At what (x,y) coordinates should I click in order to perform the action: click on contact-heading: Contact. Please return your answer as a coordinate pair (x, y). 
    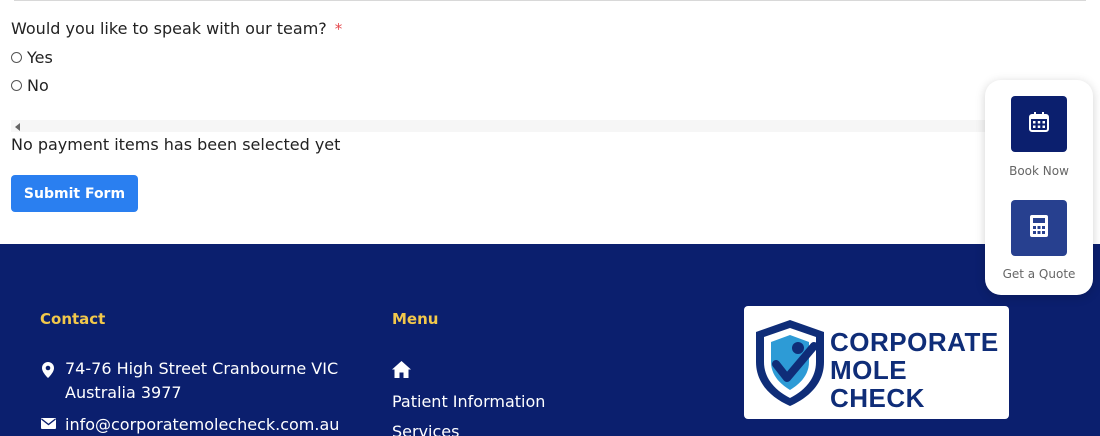
    Looking at the image, I should click on (73, 319).